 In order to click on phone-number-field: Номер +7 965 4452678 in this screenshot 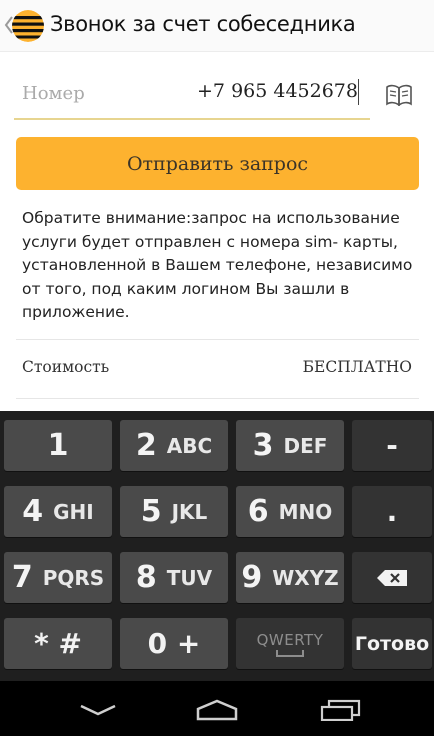, I will do `click(192, 95)`.